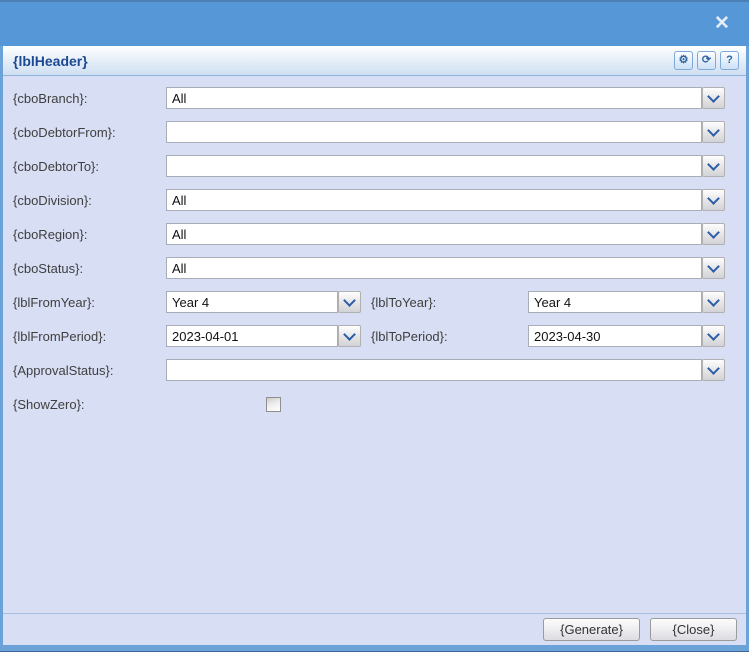  Describe the element at coordinates (374, 648) in the screenshot. I see `window-bottom-border` at that location.